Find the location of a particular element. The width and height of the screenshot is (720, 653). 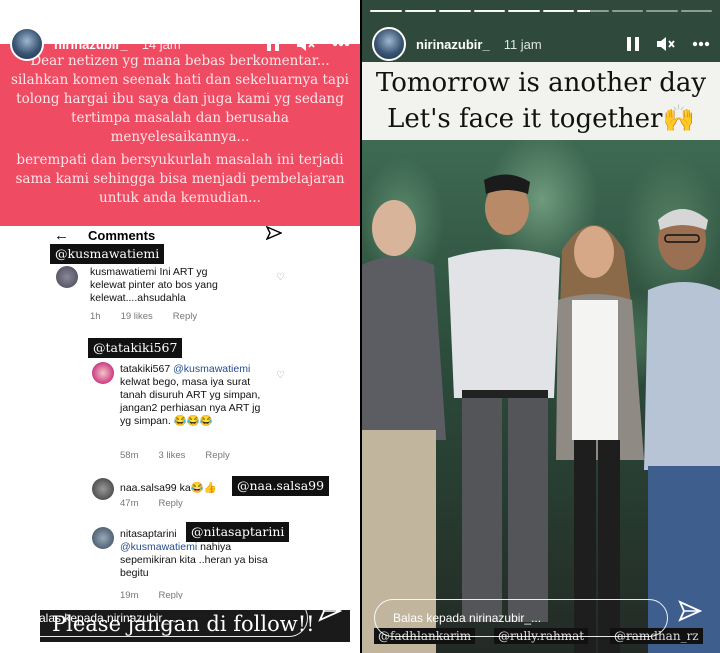

caption-line: Tomorrow is another day is located at coordinates (541, 83).